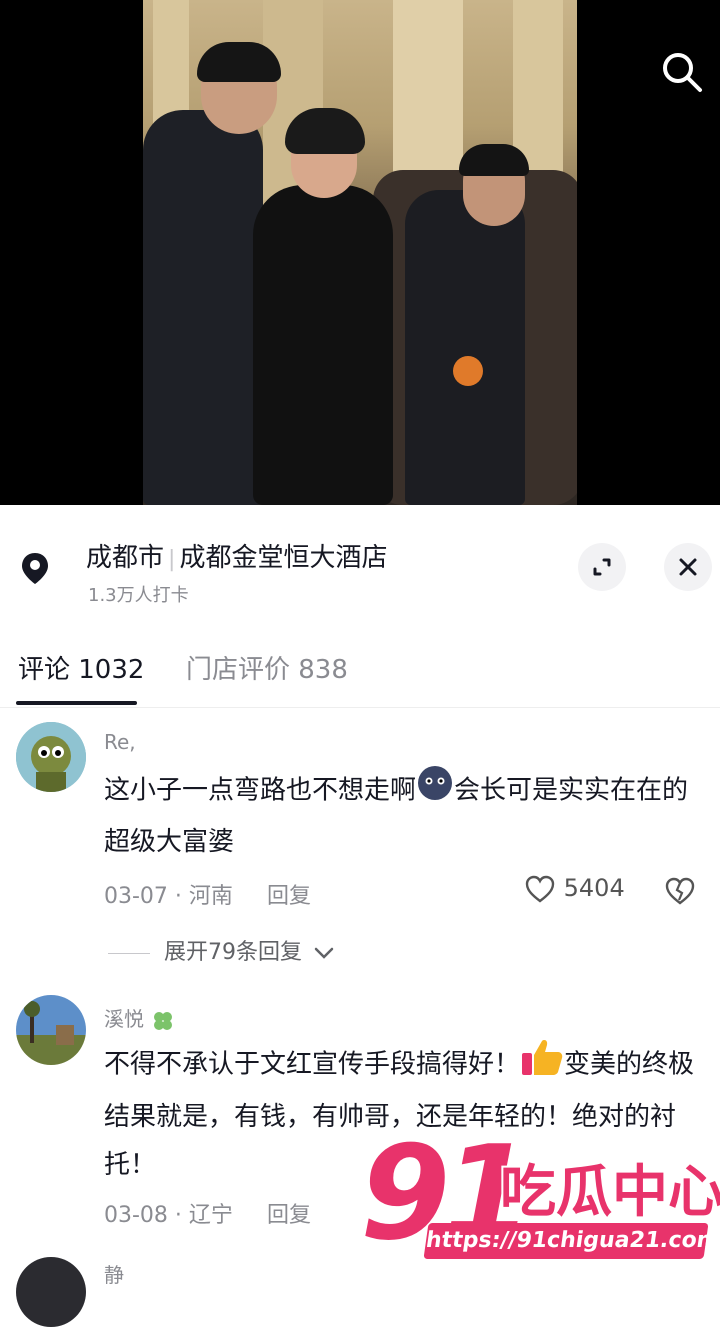  Describe the element at coordinates (233, 952) in the screenshot. I see `expand-replies-label: 展开79条回复` at that location.